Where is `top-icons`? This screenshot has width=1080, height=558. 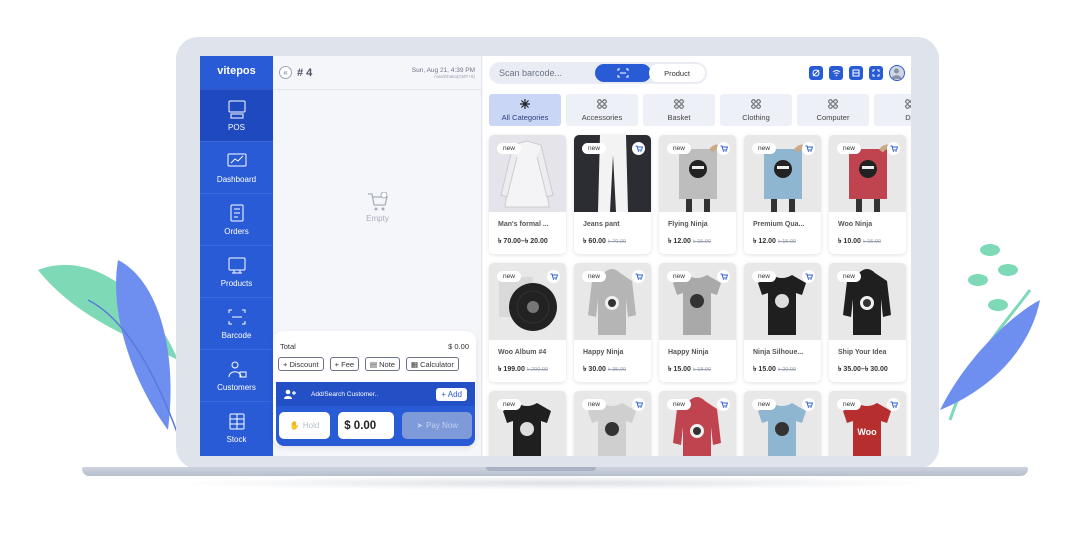
top-icons is located at coordinates (857, 73).